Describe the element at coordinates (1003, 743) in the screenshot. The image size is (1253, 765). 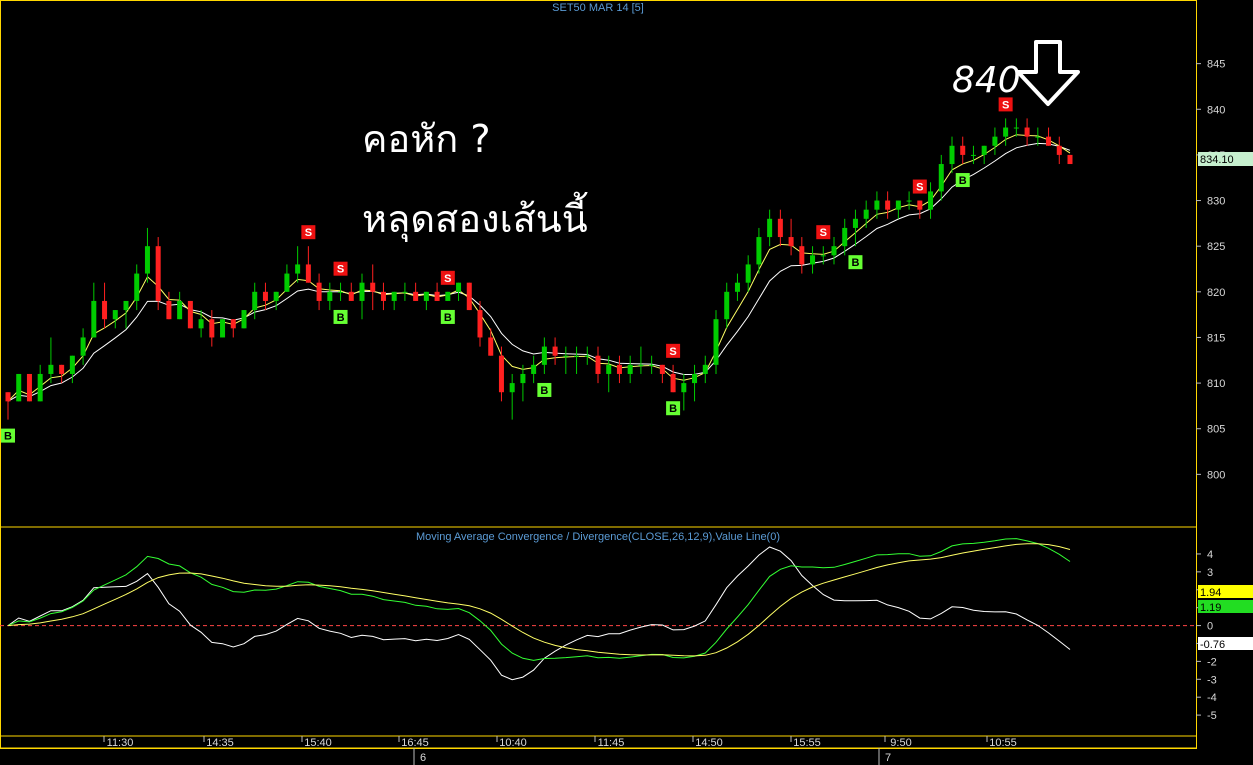
I see `time-tick-label: 10:55` at that location.